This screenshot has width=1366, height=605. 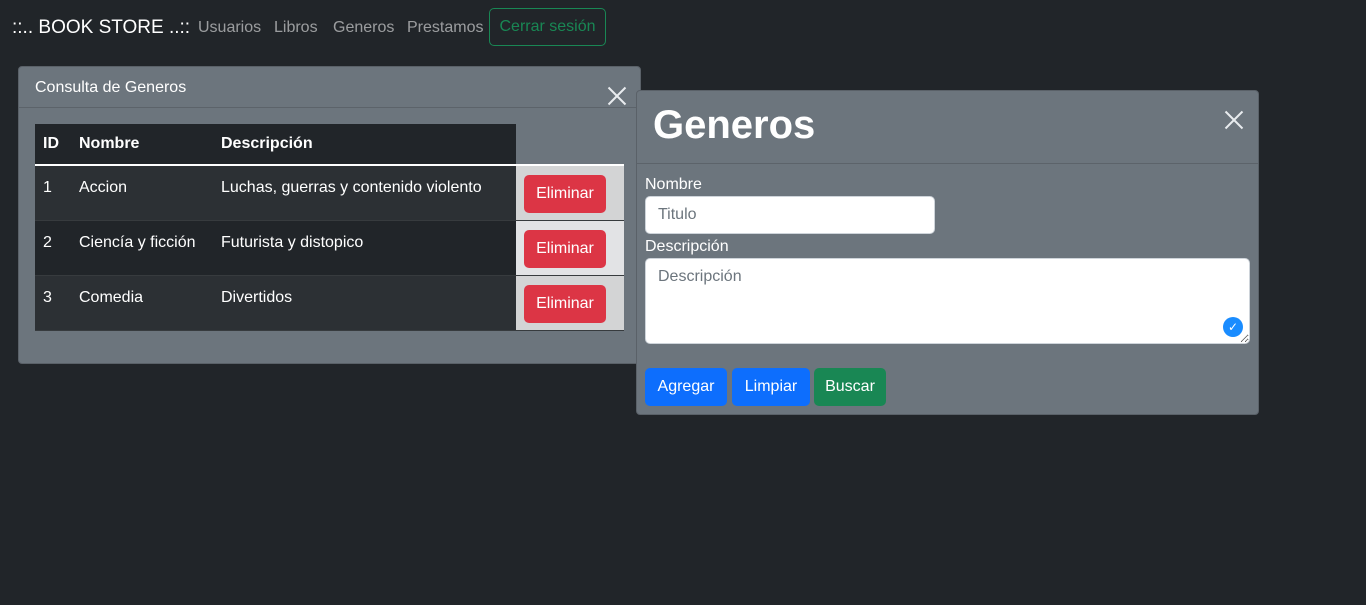 What do you see at coordinates (111, 87) in the screenshot?
I see `consulta-title: Consulta de Generos` at bounding box center [111, 87].